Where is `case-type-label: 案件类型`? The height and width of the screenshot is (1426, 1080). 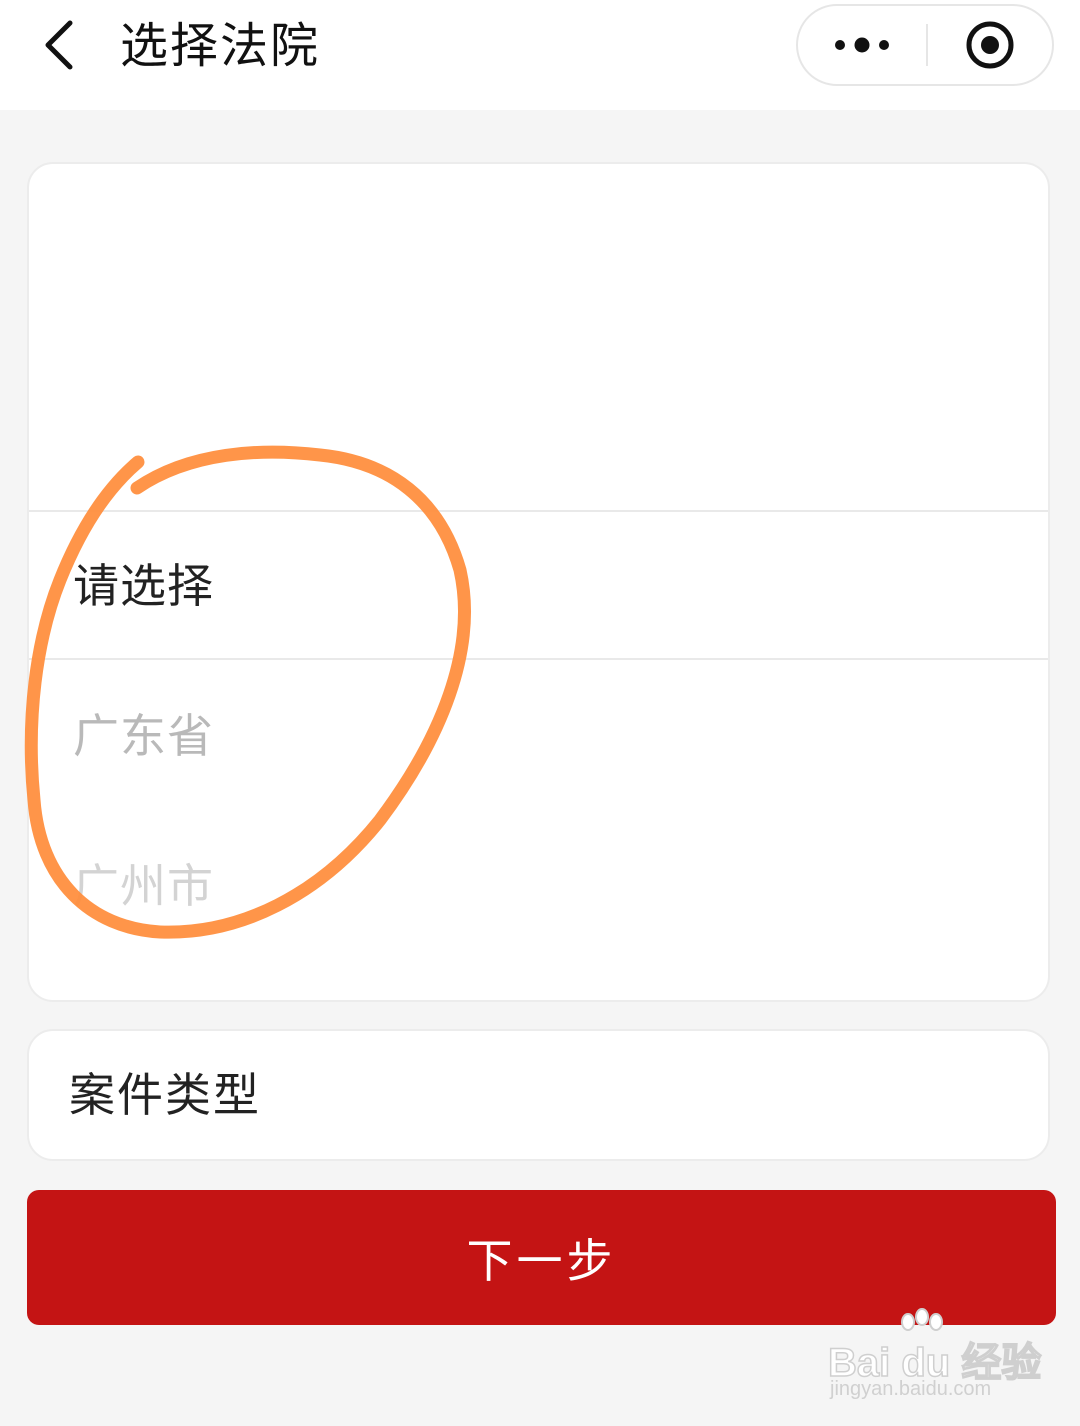 case-type-label: 案件类型 is located at coordinates (165, 1095).